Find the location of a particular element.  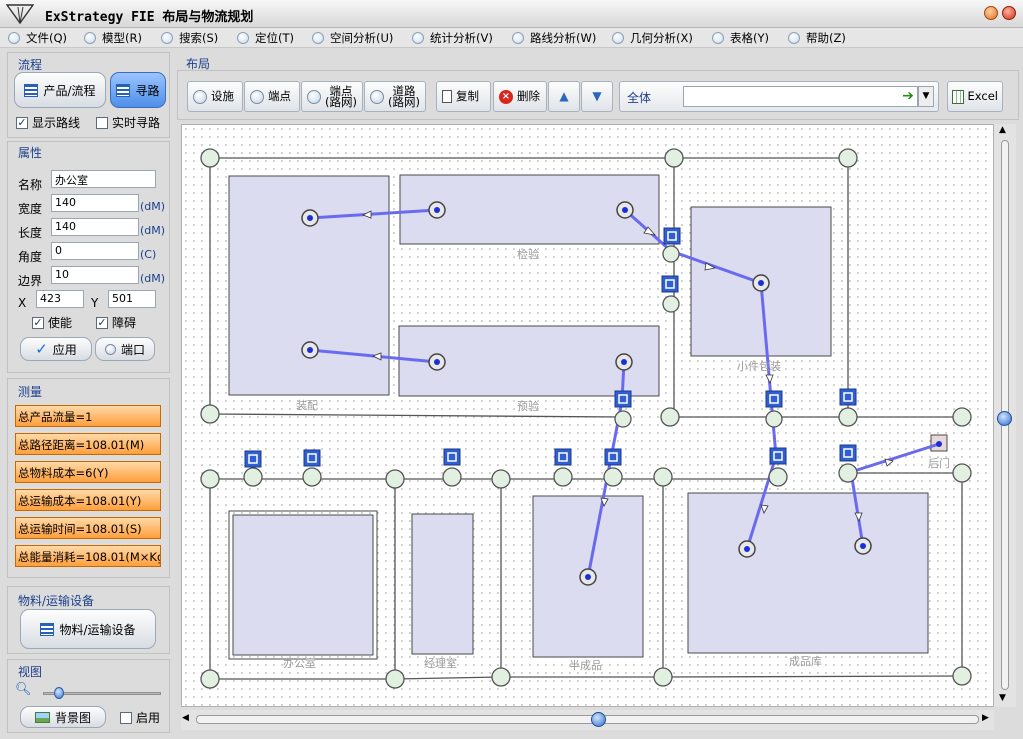

show-route-checkbox: ✓ 显示路线 is located at coordinates (48, 122).